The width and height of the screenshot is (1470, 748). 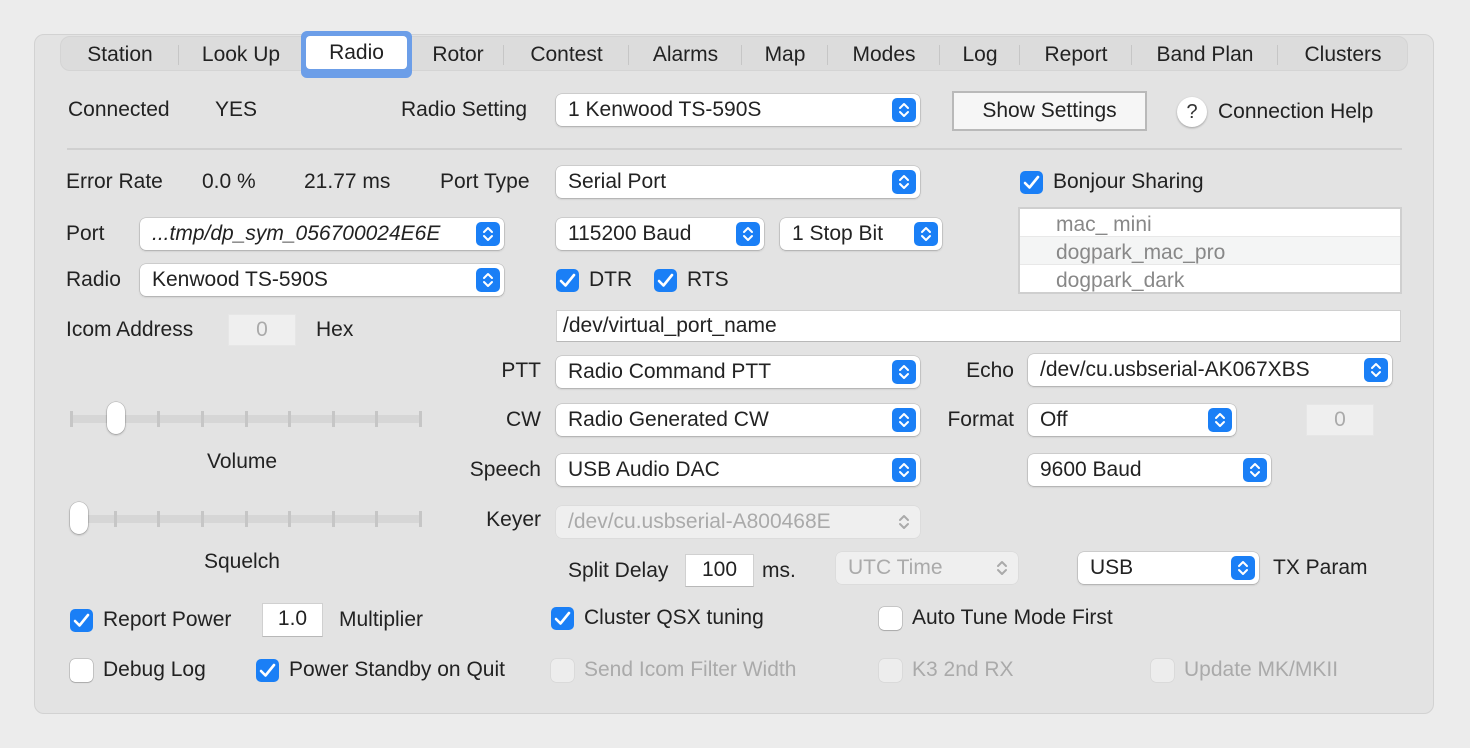 I want to click on tx-mode-select: USB, so click(x=1168, y=568).